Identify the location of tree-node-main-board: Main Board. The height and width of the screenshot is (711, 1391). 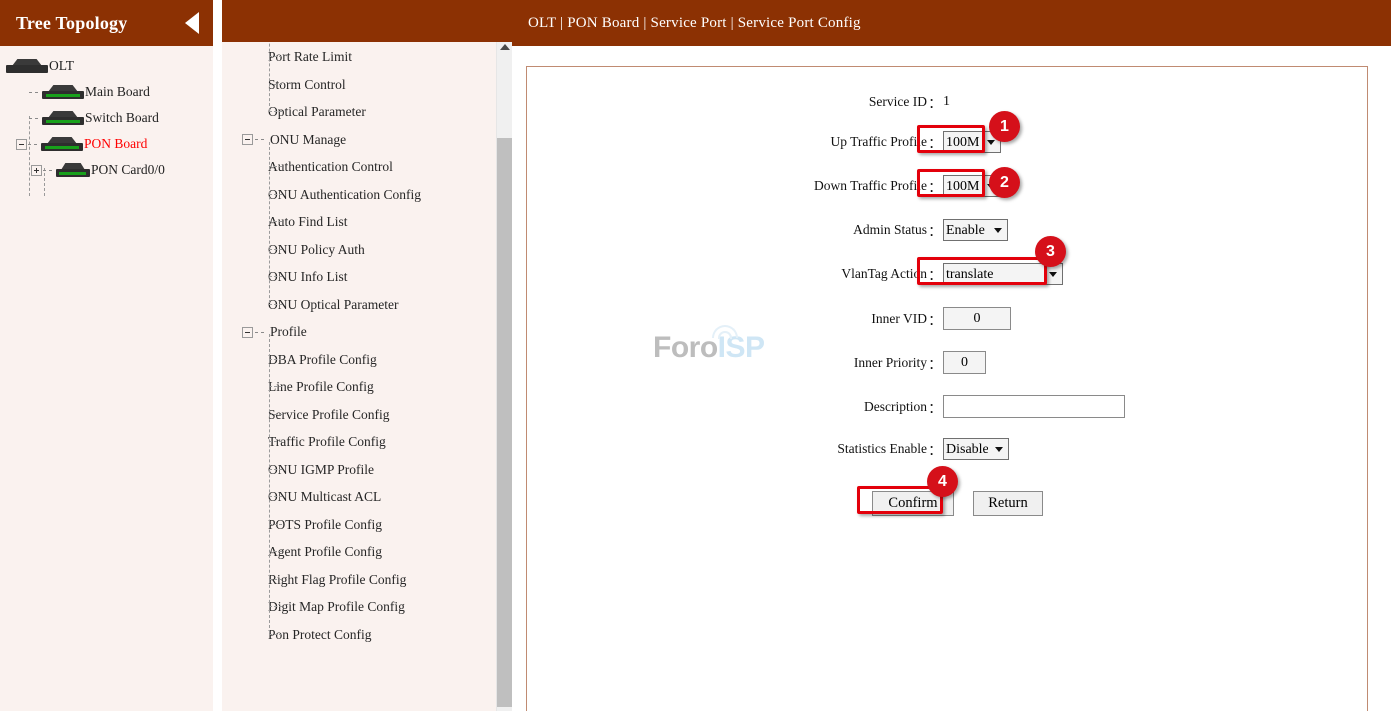
(106, 92).